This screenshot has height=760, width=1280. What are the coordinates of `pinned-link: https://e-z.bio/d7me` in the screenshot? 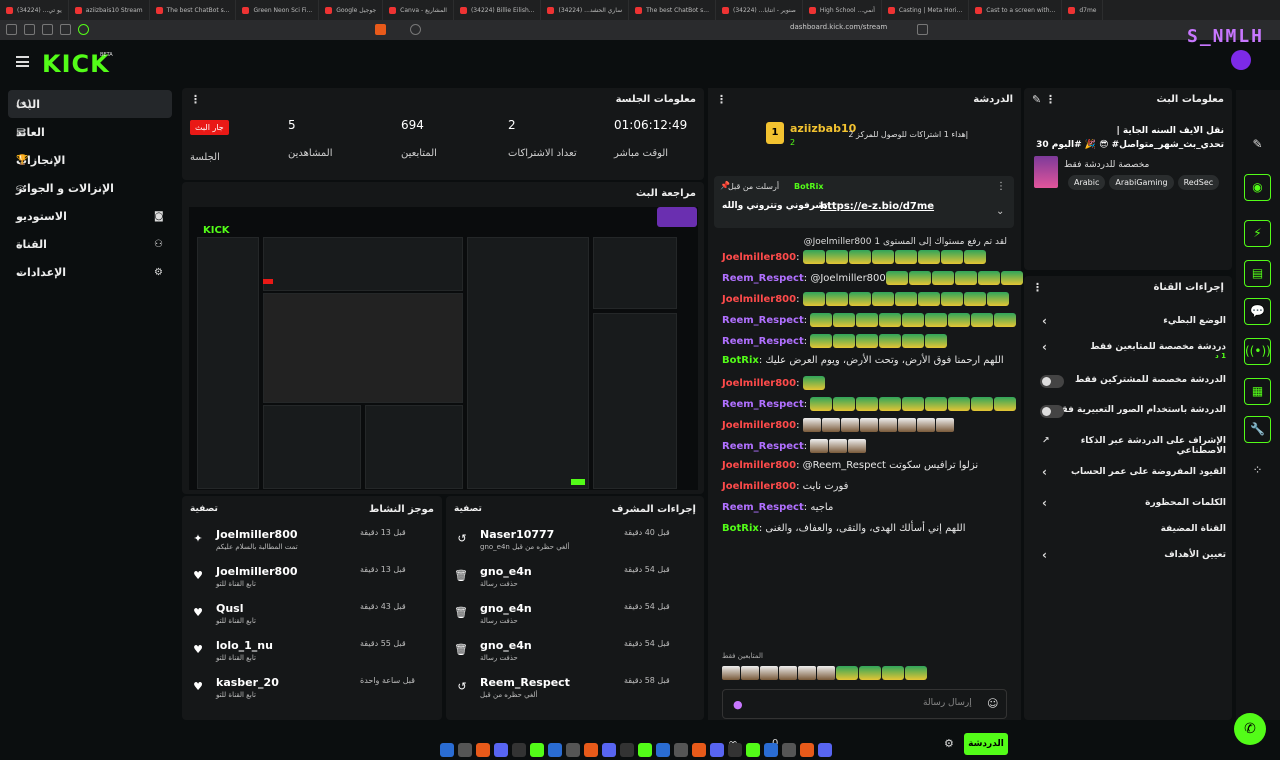 It's located at (877, 206).